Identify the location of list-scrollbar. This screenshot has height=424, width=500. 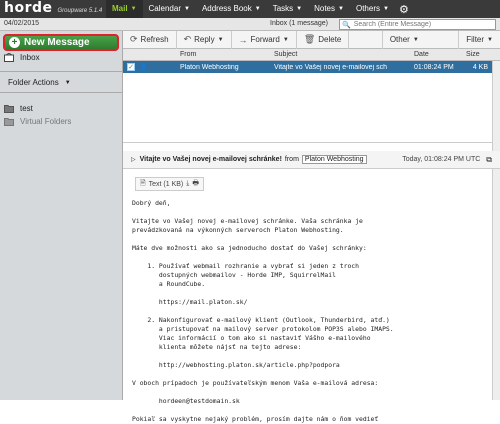
(496, 106).